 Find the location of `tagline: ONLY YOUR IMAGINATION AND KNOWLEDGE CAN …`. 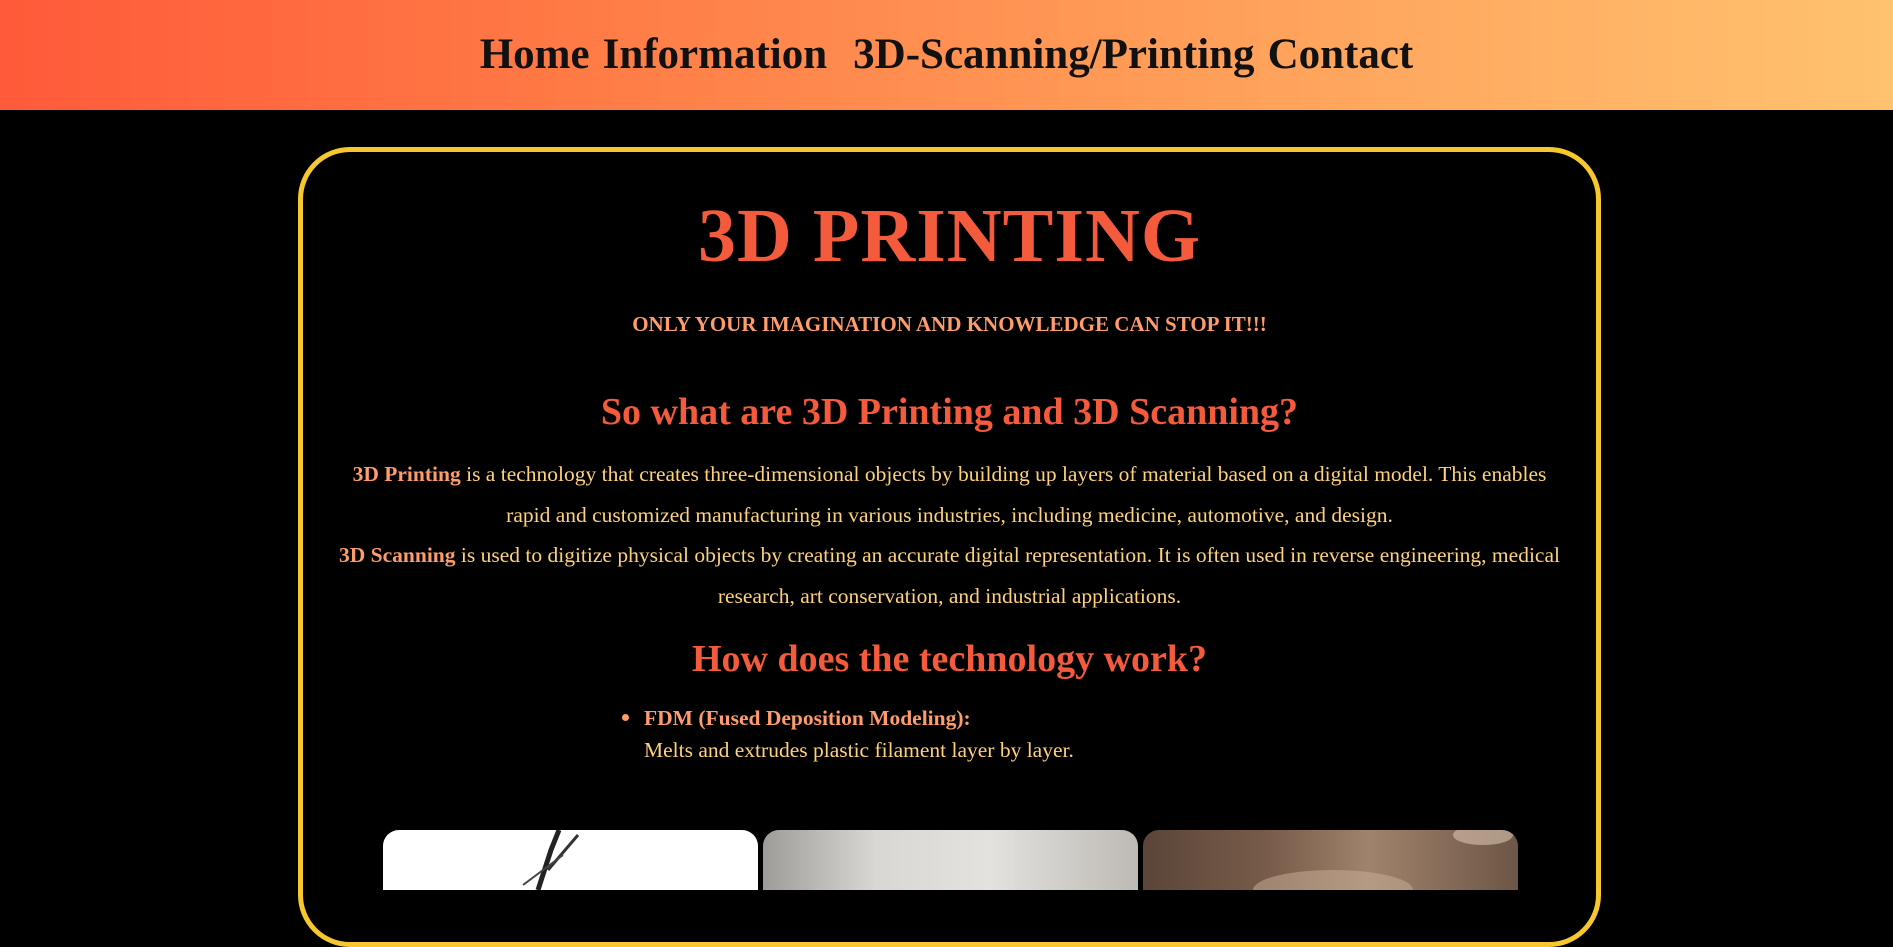

tagline: ONLY YOUR IMAGINATION AND KNOWLEDGE CAN … is located at coordinates (949, 324).